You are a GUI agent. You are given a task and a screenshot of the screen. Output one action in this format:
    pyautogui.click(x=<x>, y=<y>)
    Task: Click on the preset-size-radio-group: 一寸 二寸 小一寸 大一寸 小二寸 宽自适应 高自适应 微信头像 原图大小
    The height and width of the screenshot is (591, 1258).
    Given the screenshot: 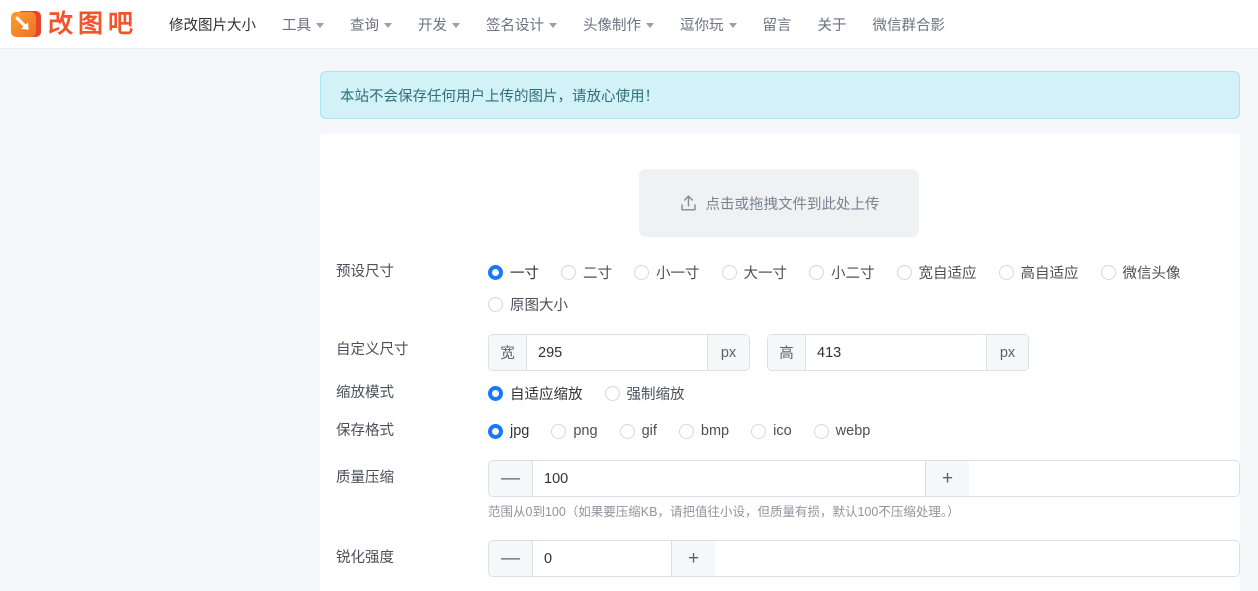 What is the action you would take?
    pyautogui.click(x=864, y=288)
    